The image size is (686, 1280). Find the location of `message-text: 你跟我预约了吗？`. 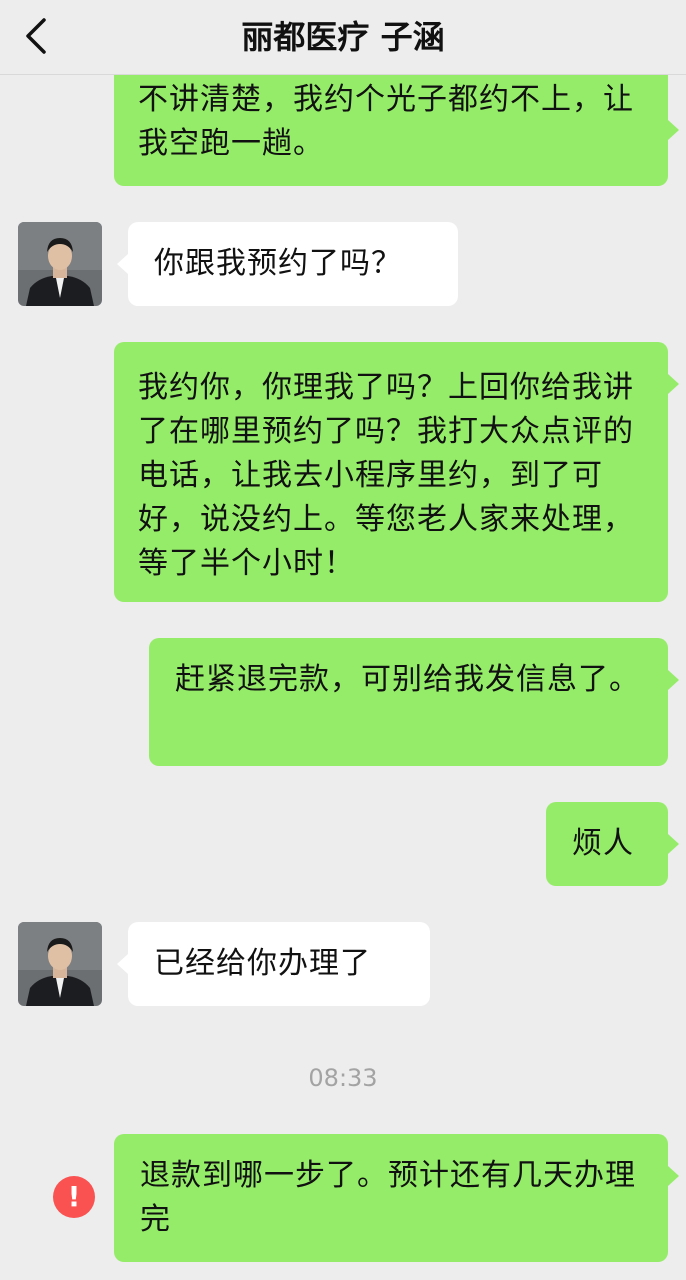

message-text: 你跟我预约了吗？ is located at coordinates (278, 263).